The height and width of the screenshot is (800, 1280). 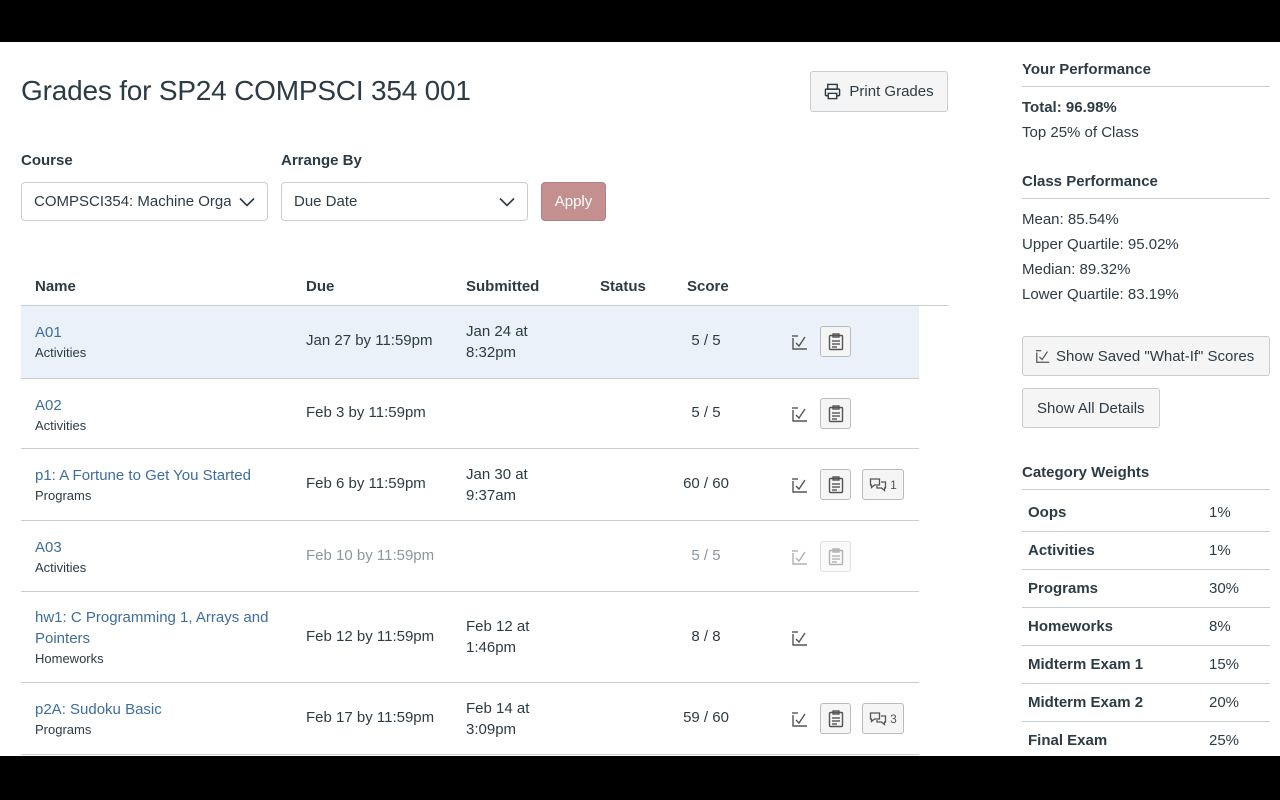 What do you see at coordinates (366, 412) in the screenshot?
I see `due-date: Feb 3 by 11:59pm` at bounding box center [366, 412].